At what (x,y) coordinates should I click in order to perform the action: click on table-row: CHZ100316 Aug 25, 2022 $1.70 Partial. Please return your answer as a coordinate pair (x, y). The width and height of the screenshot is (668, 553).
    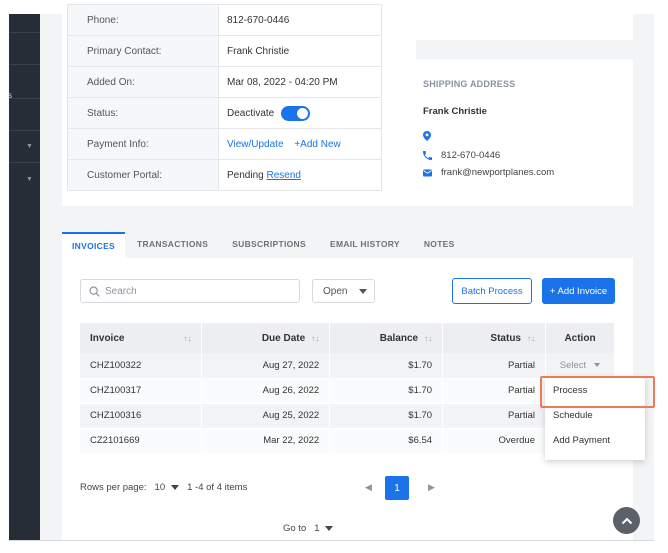
    Looking at the image, I should click on (348, 416).